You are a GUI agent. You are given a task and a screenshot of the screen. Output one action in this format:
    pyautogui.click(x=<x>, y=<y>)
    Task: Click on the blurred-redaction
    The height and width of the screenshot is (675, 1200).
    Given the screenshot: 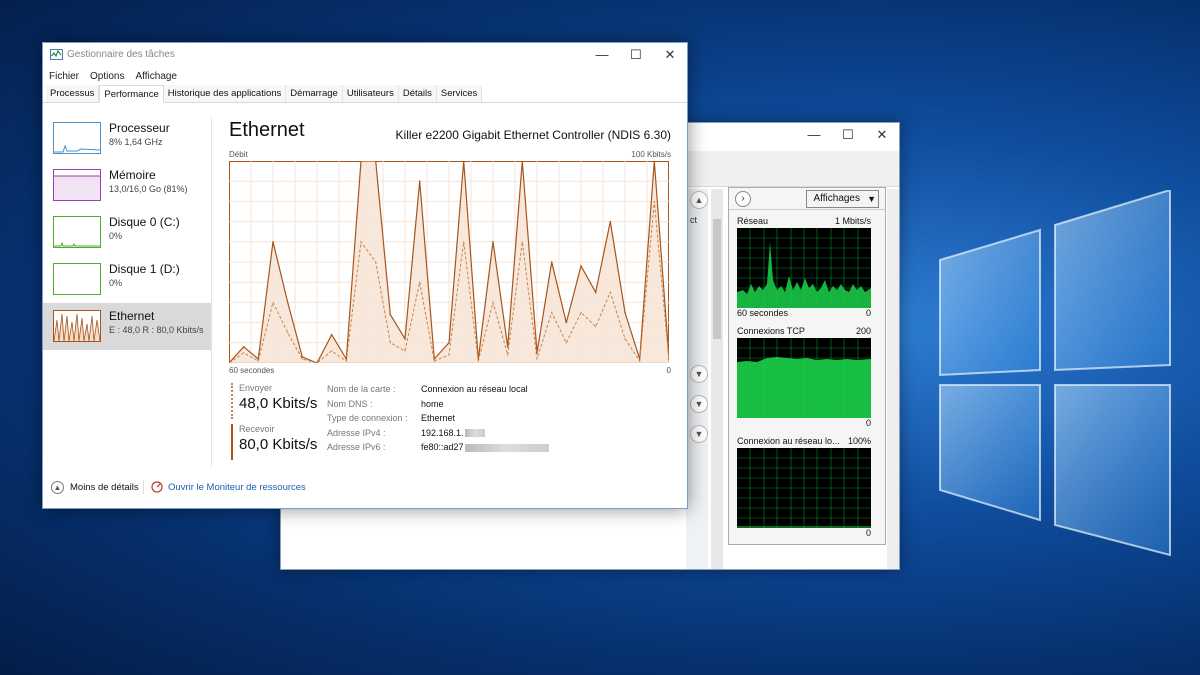 What is the action you would take?
    pyautogui.click(x=506, y=447)
    